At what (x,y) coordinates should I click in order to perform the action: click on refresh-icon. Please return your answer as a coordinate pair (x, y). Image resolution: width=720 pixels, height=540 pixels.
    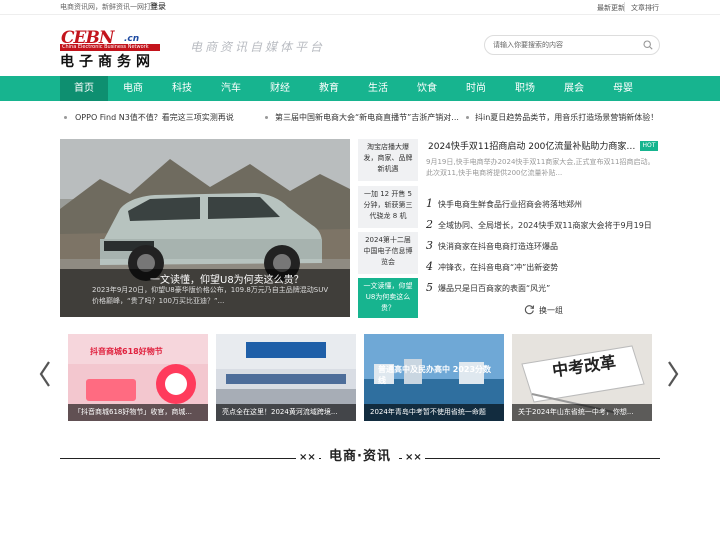
    Looking at the image, I should click on (529, 309).